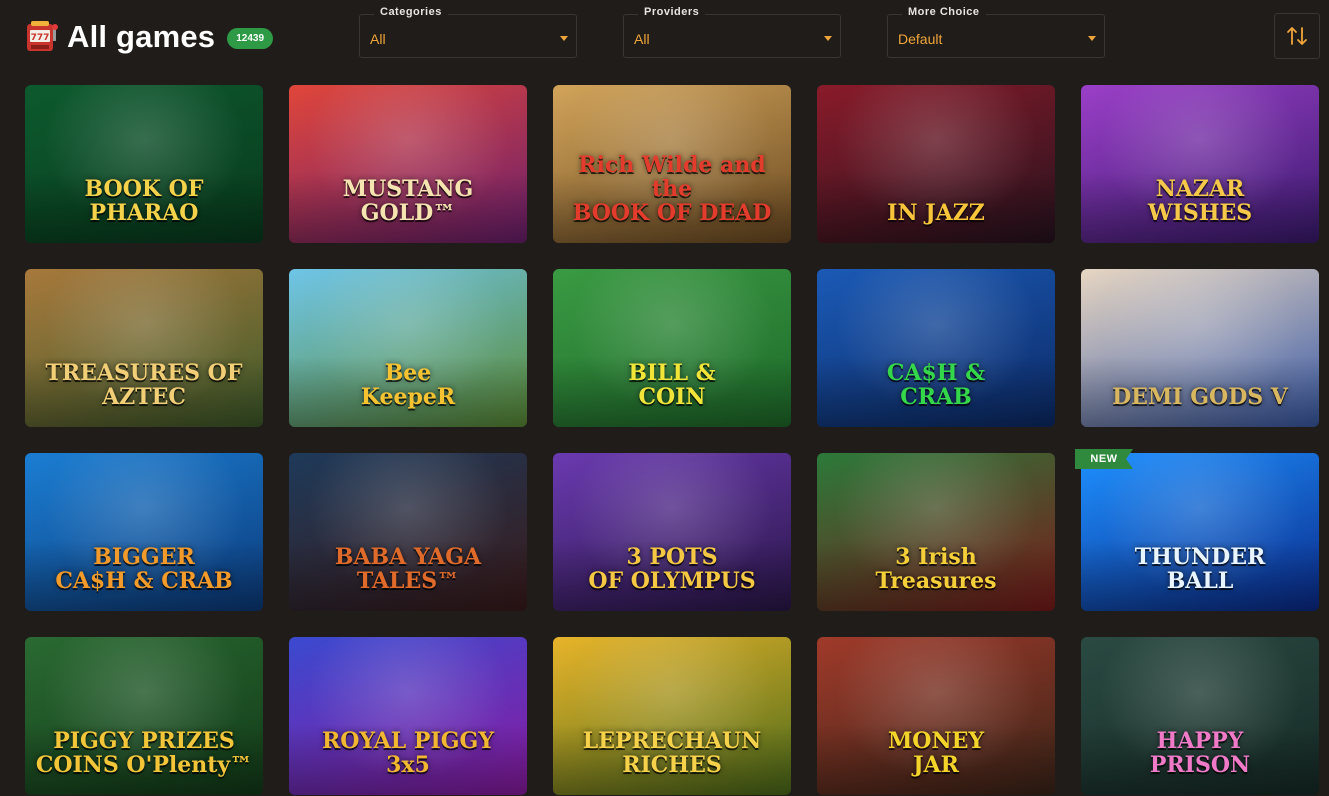 The width and height of the screenshot is (1329, 796). I want to click on providers-label: Providers, so click(672, 12).